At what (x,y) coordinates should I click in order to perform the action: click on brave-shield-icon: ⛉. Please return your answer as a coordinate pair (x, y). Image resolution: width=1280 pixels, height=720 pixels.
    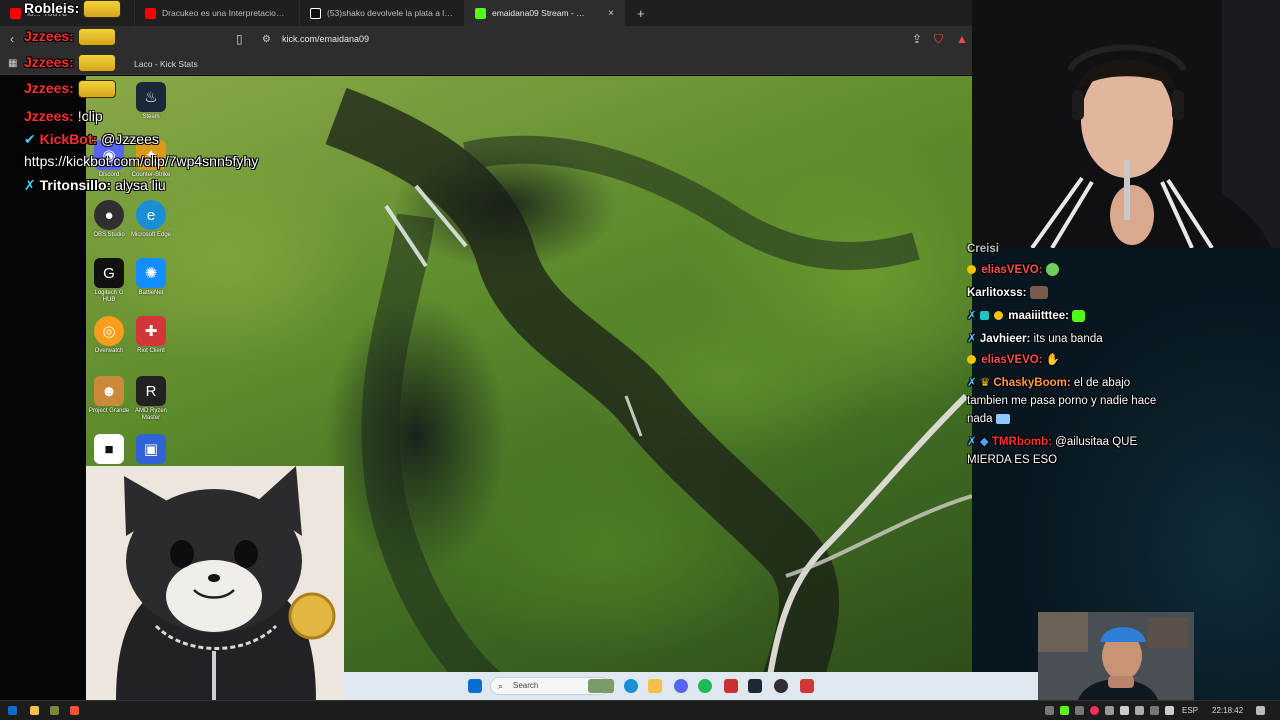
    Looking at the image, I should click on (938, 39).